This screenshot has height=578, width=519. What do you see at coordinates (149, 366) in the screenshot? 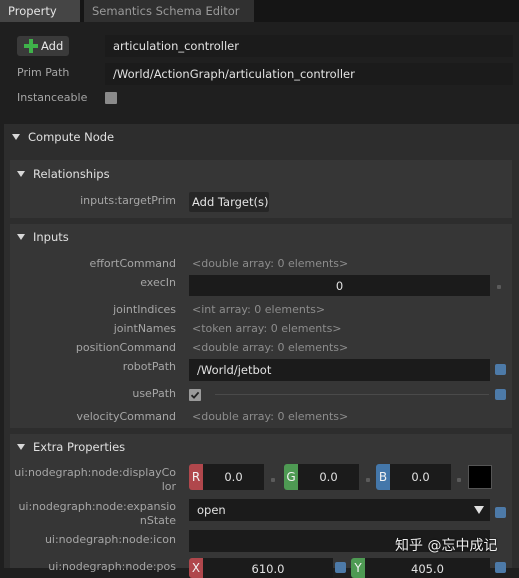
I see `robot-path-label: robotPath` at bounding box center [149, 366].